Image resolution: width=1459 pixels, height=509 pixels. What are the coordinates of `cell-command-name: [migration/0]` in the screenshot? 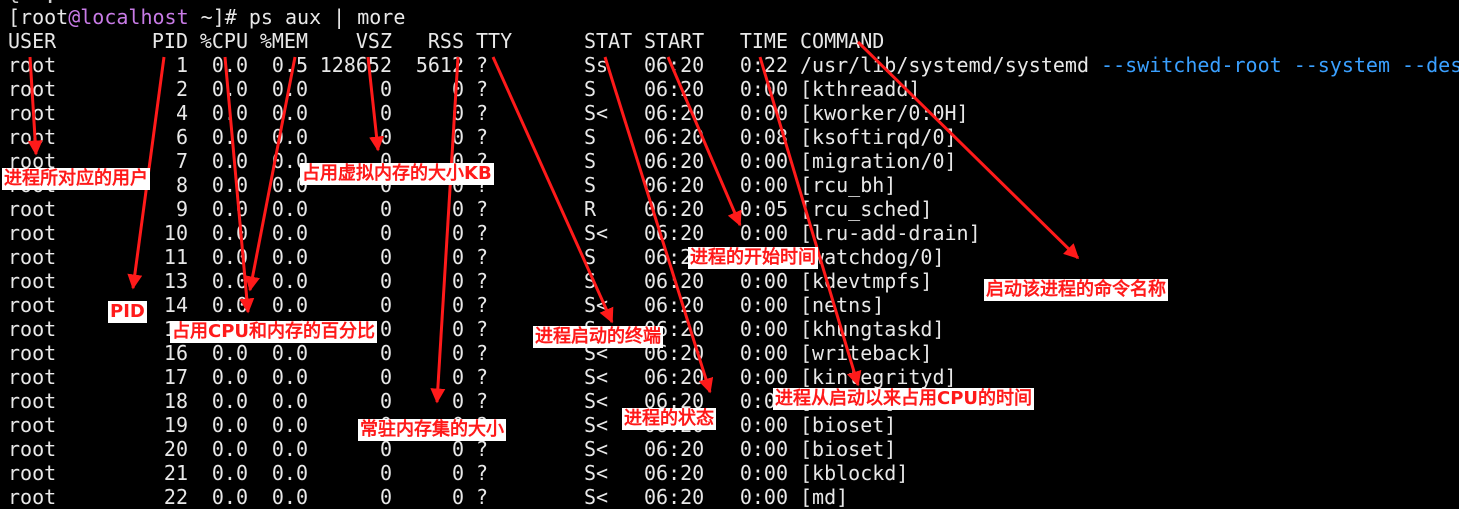 It's located at (878, 161).